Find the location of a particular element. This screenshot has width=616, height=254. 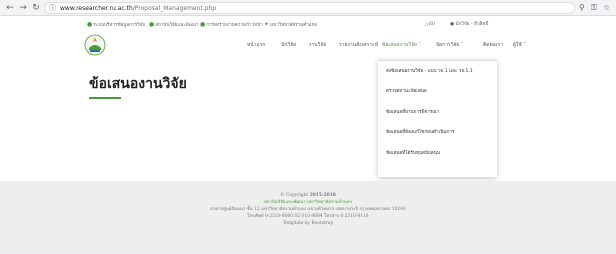

nav-user-label: ผู้ใช้ is located at coordinates (517, 45).